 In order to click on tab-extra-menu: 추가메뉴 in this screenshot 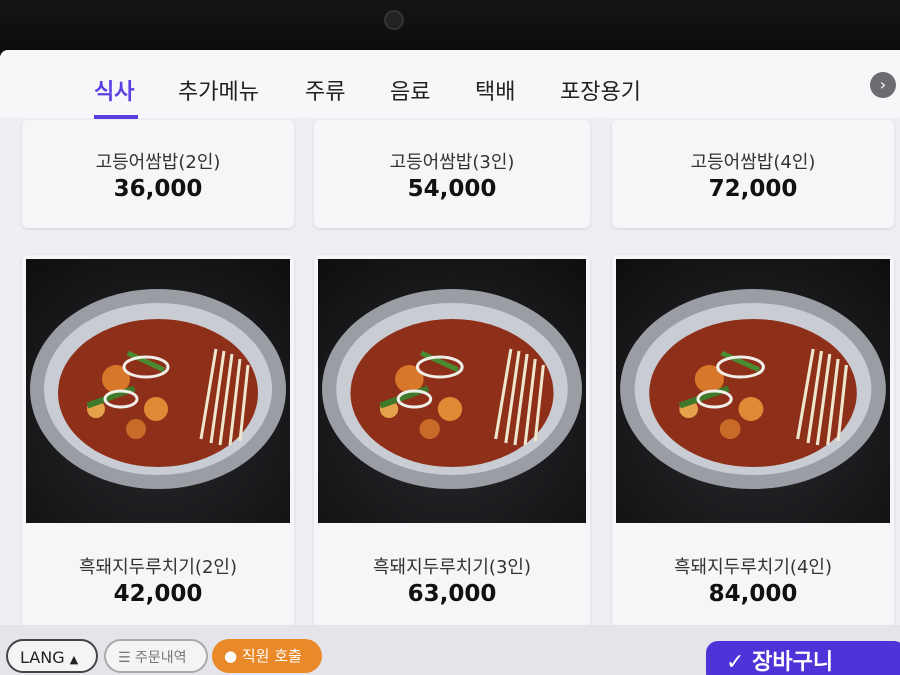, I will do `click(218, 90)`.